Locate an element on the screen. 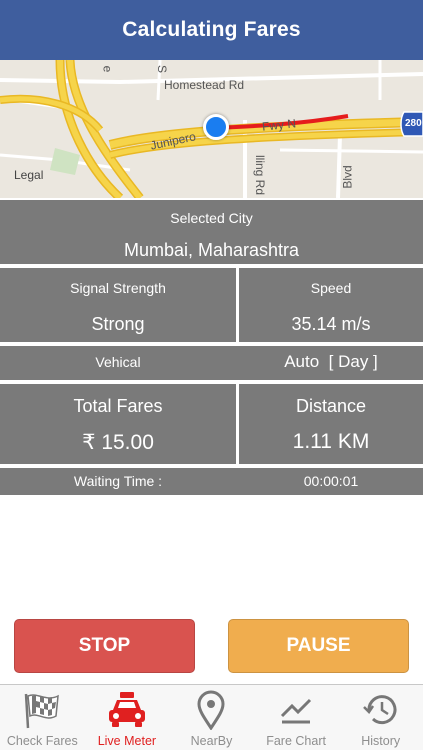 This screenshot has height=750, width=423. vehicle-cell: Vehical Auto [ Day ] is located at coordinates (211, 363).